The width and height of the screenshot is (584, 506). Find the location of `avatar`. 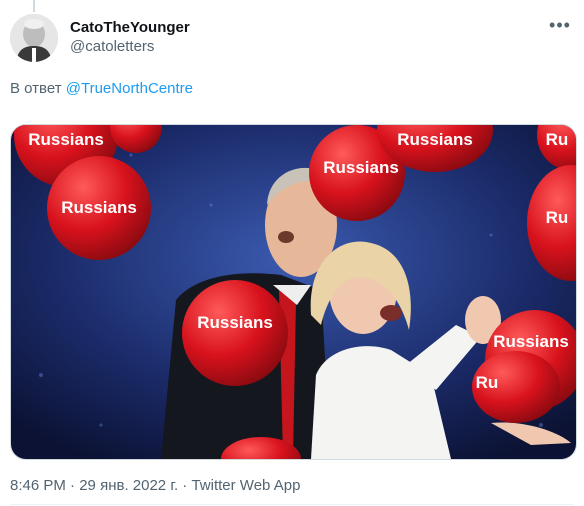

avatar is located at coordinates (34, 38).